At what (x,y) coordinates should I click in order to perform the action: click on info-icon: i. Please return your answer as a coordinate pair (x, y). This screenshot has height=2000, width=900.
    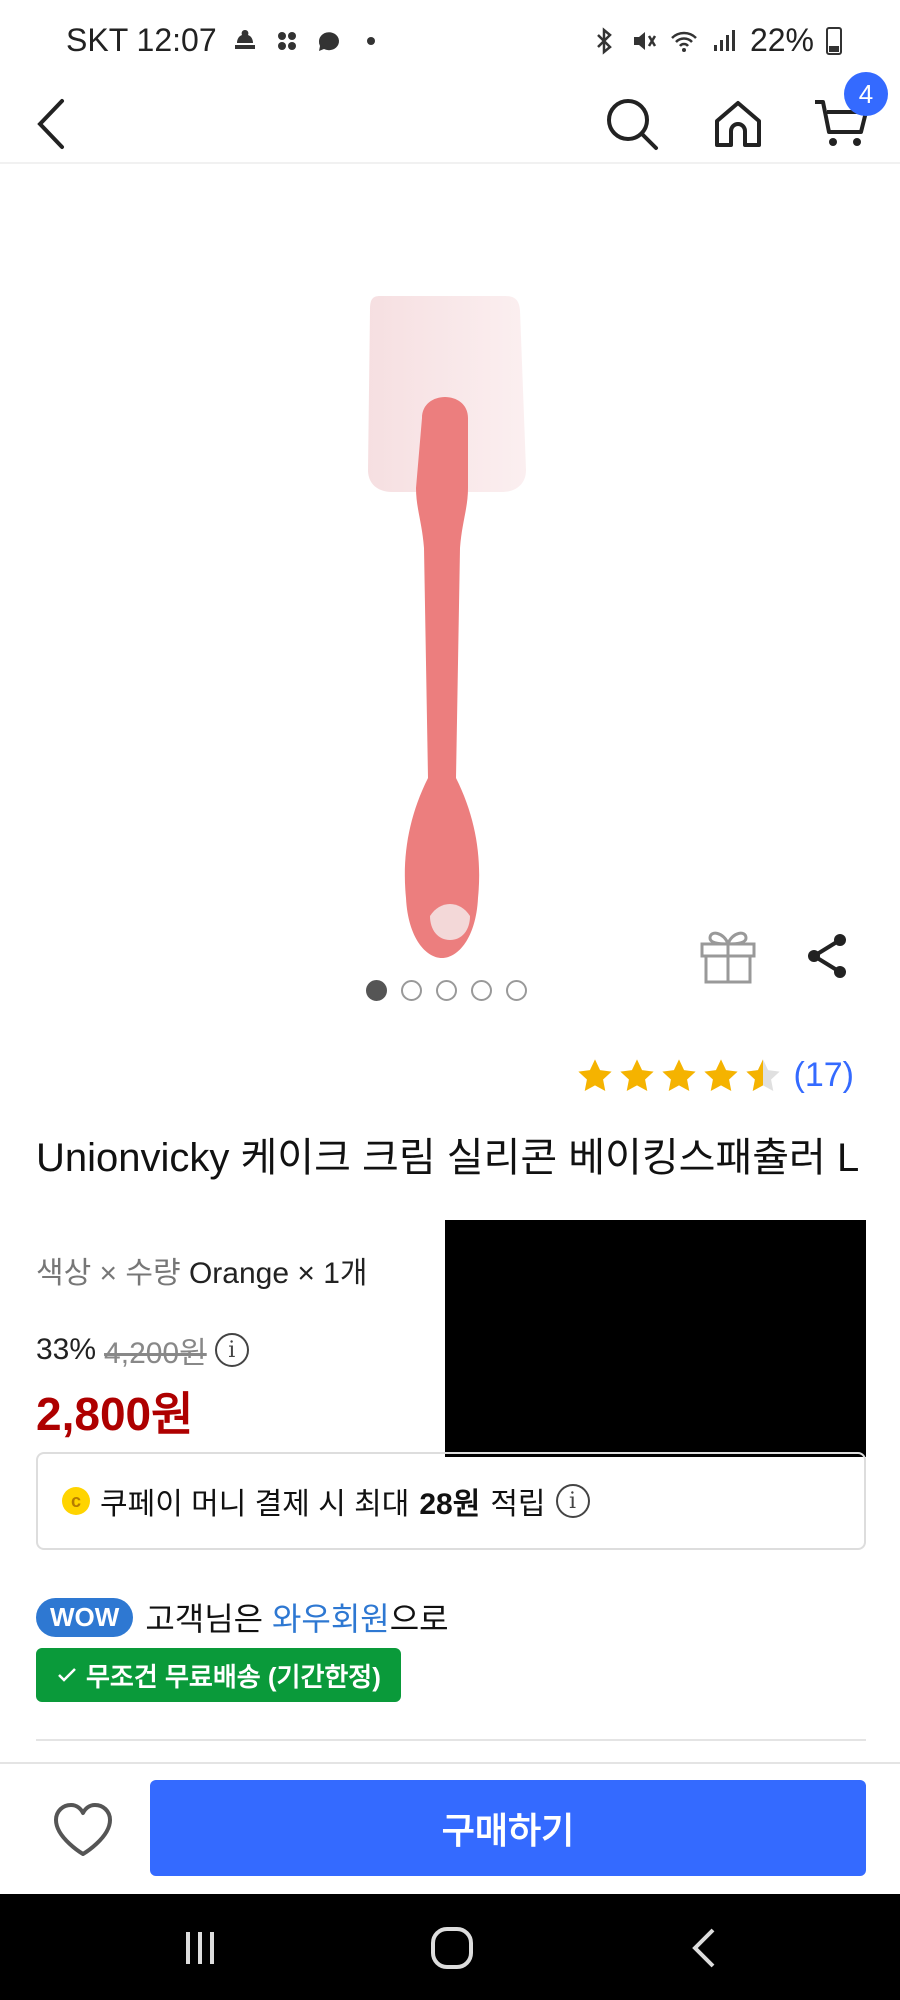
    Looking at the image, I should click on (231, 1350).